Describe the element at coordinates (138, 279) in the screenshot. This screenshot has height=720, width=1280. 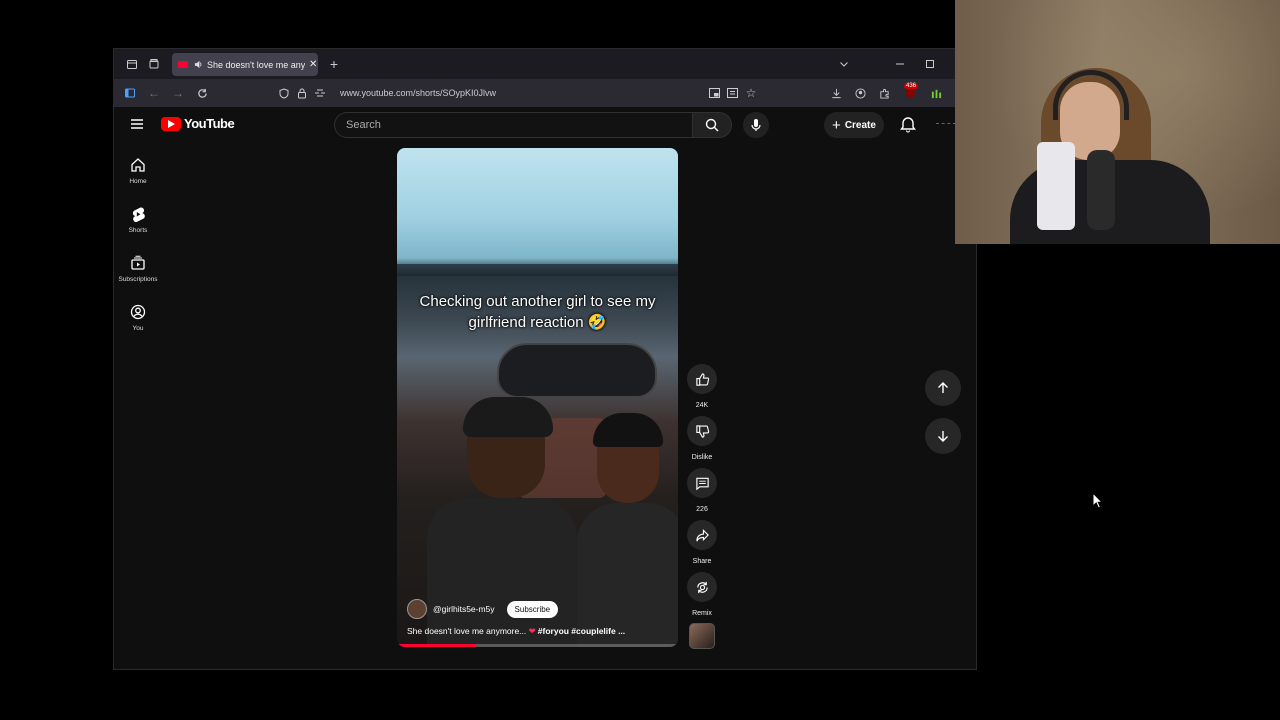
I see `sidebar-label: Subscriptions` at that location.